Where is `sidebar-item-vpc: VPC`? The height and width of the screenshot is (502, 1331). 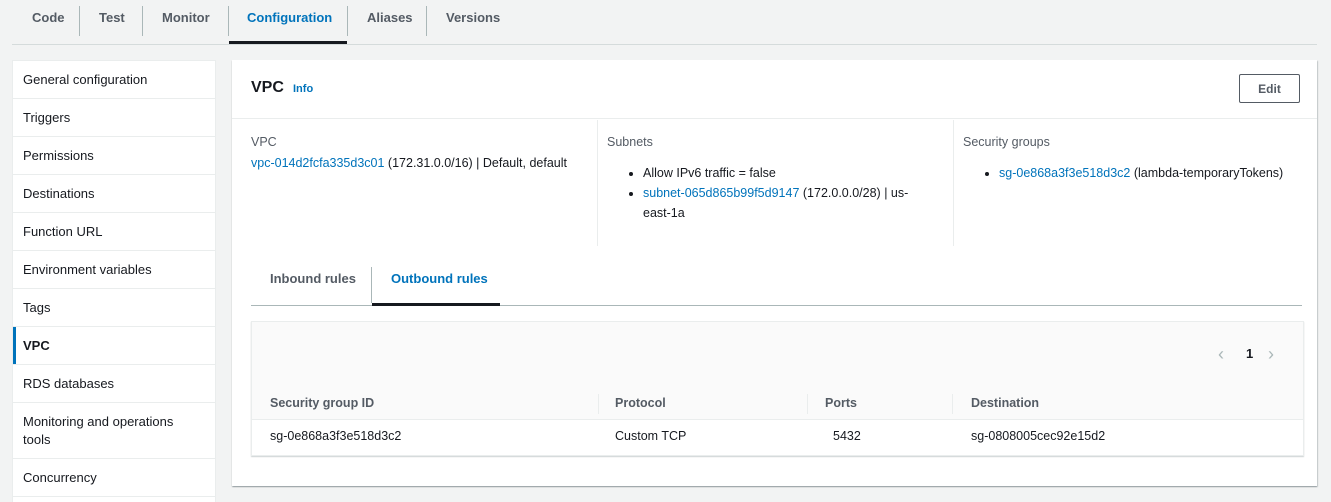
sidebar-item-vpc: VPC is located at coordinates (114, 346).